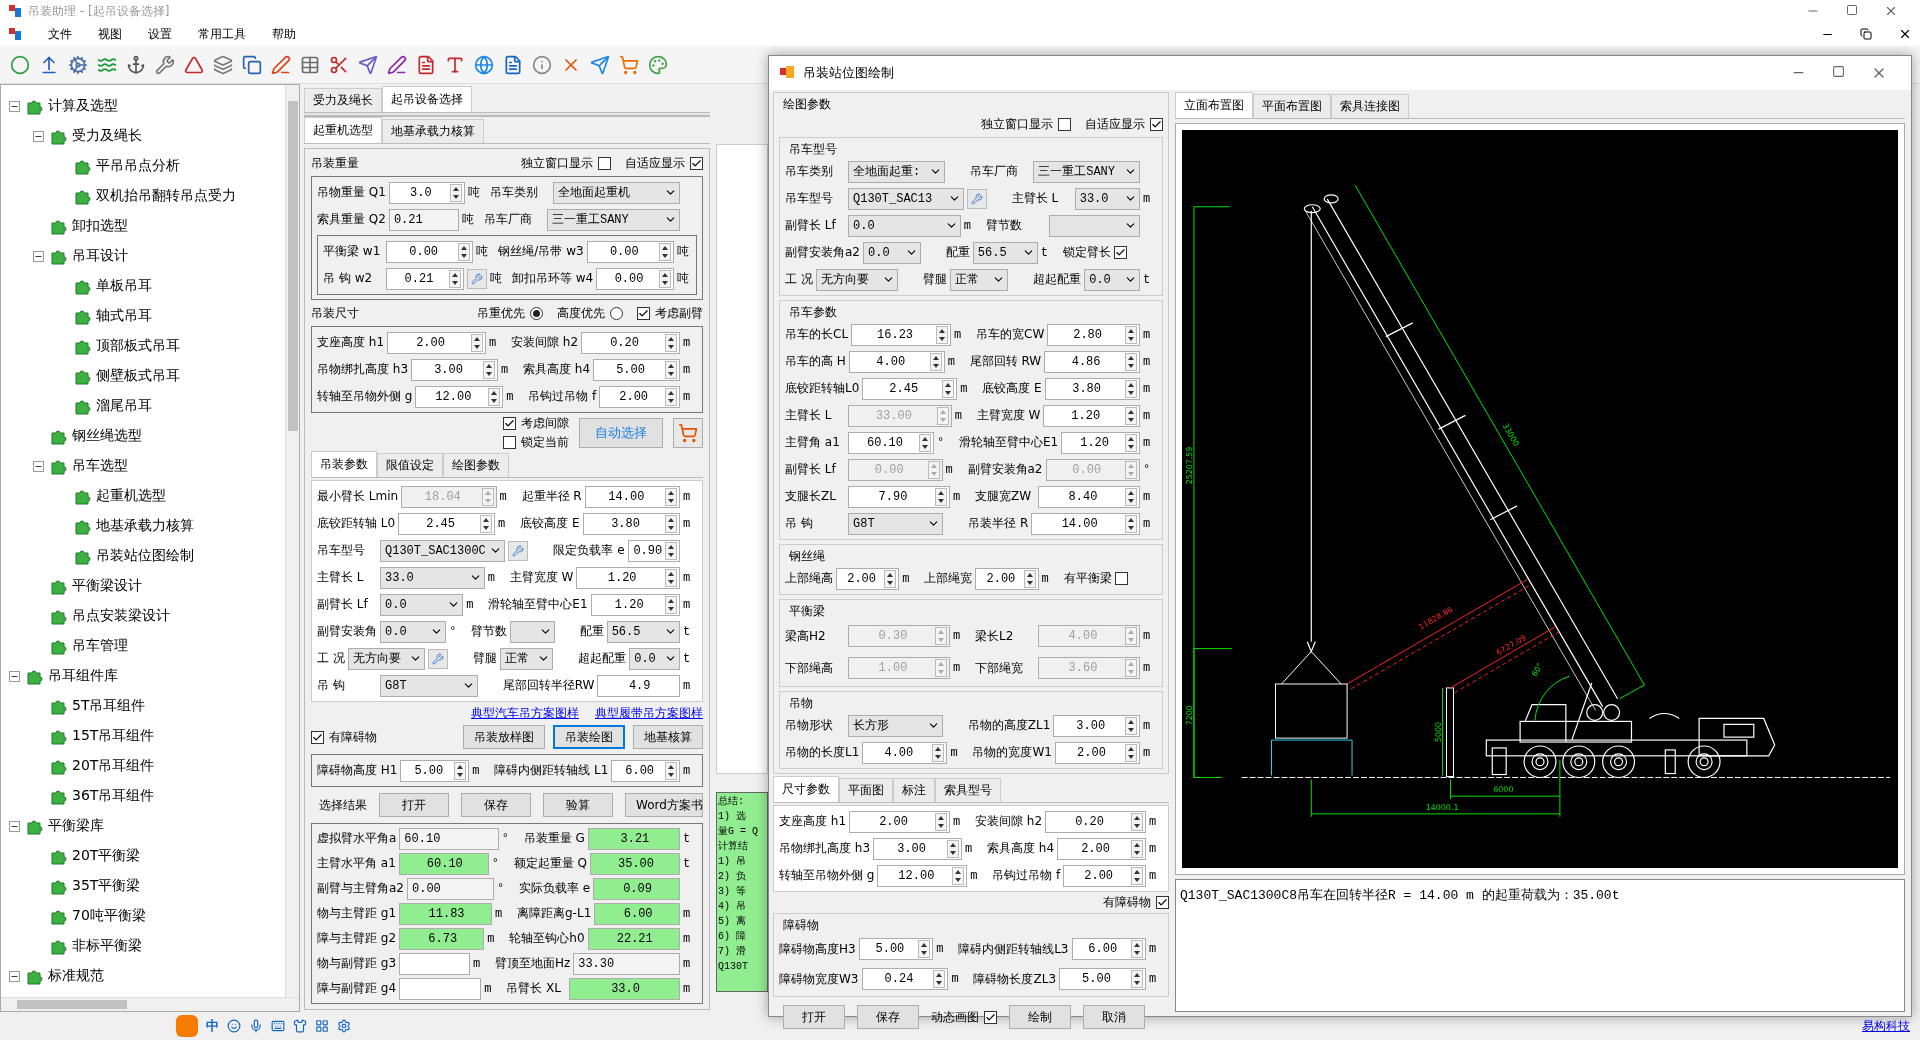 This screenshot has width=1920, height=1040. I want to click on tool-button, so click(438, 658).